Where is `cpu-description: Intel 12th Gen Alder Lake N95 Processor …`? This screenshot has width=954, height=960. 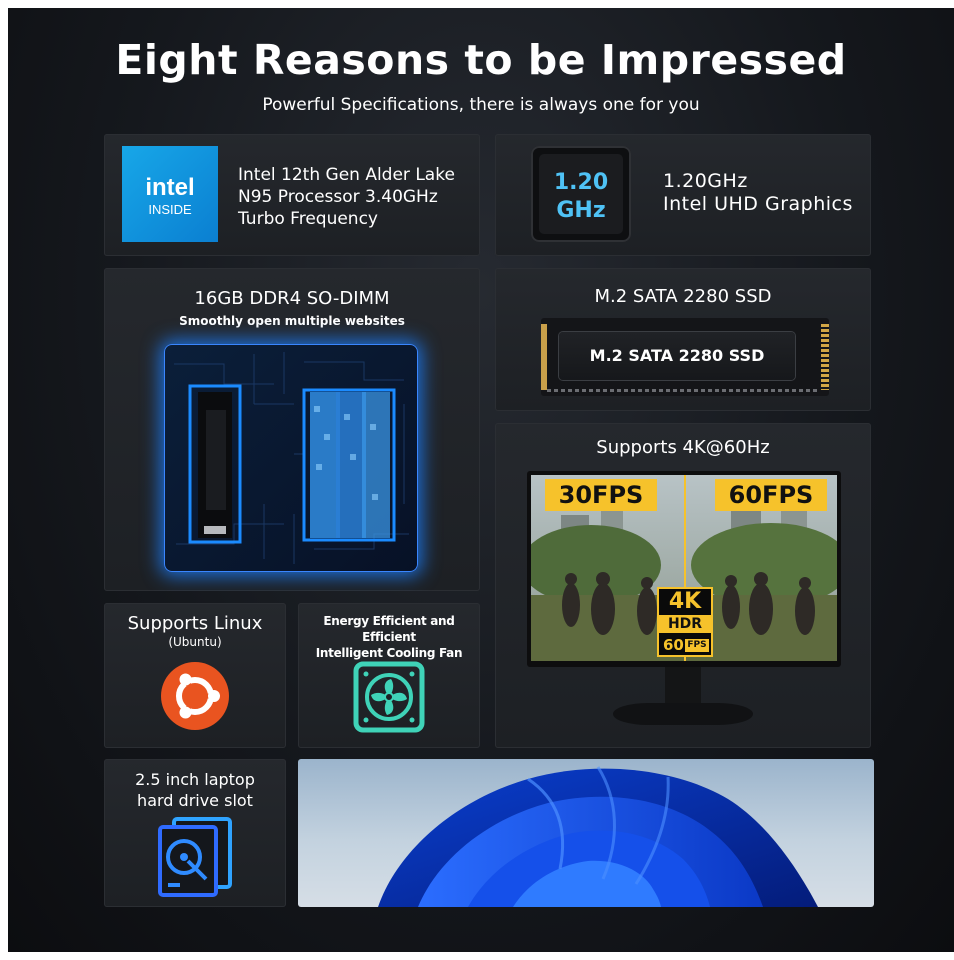 cpu-description: Intel 12th Gen Alder Lake N95 Processor … is located at coordinates (346, 197).